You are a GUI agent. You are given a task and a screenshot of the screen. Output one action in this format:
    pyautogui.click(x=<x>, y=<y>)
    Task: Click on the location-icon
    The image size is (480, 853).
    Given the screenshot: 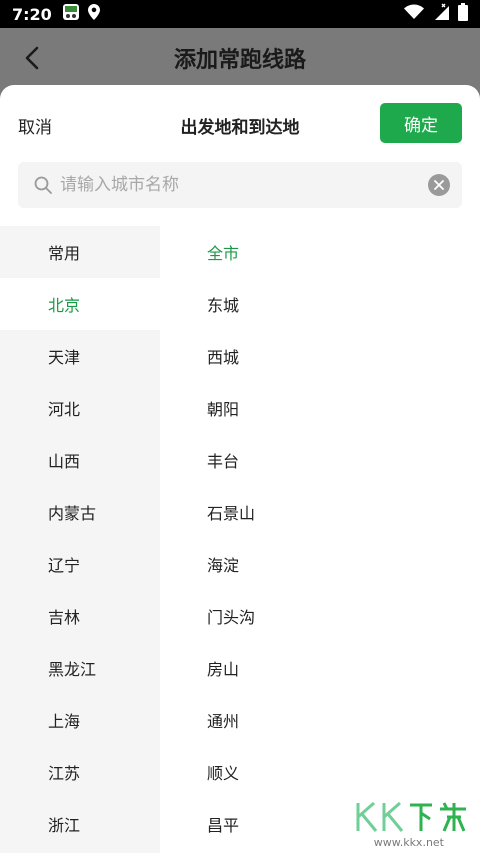 What is the action you would take?
    pyautogui.click(x=93, y=14)
    